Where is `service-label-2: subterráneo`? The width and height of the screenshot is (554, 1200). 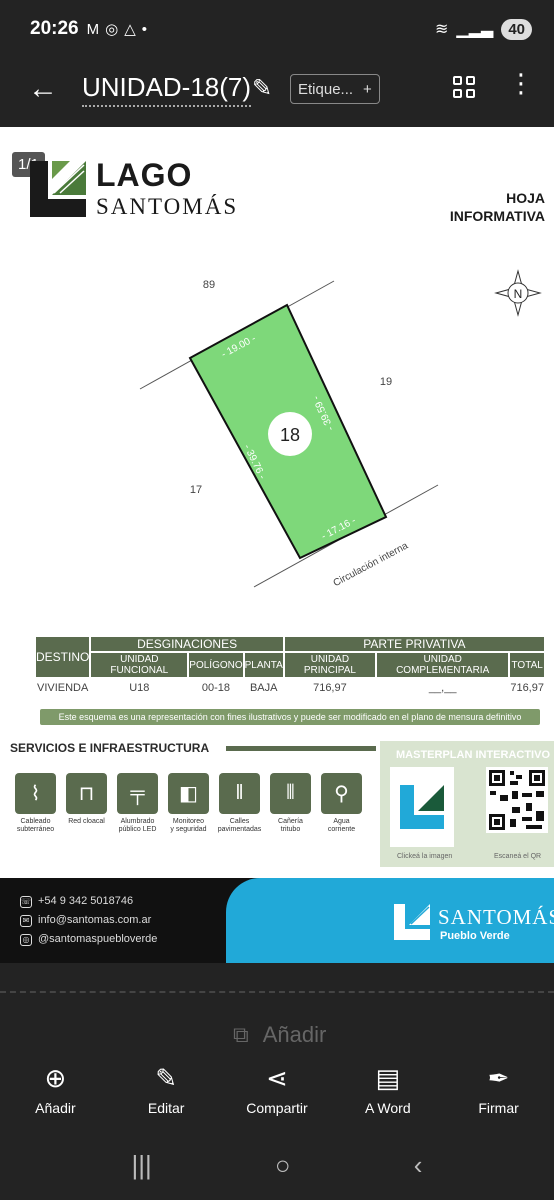 service-label-2: subterráneo is located at coordinates (35, 829).